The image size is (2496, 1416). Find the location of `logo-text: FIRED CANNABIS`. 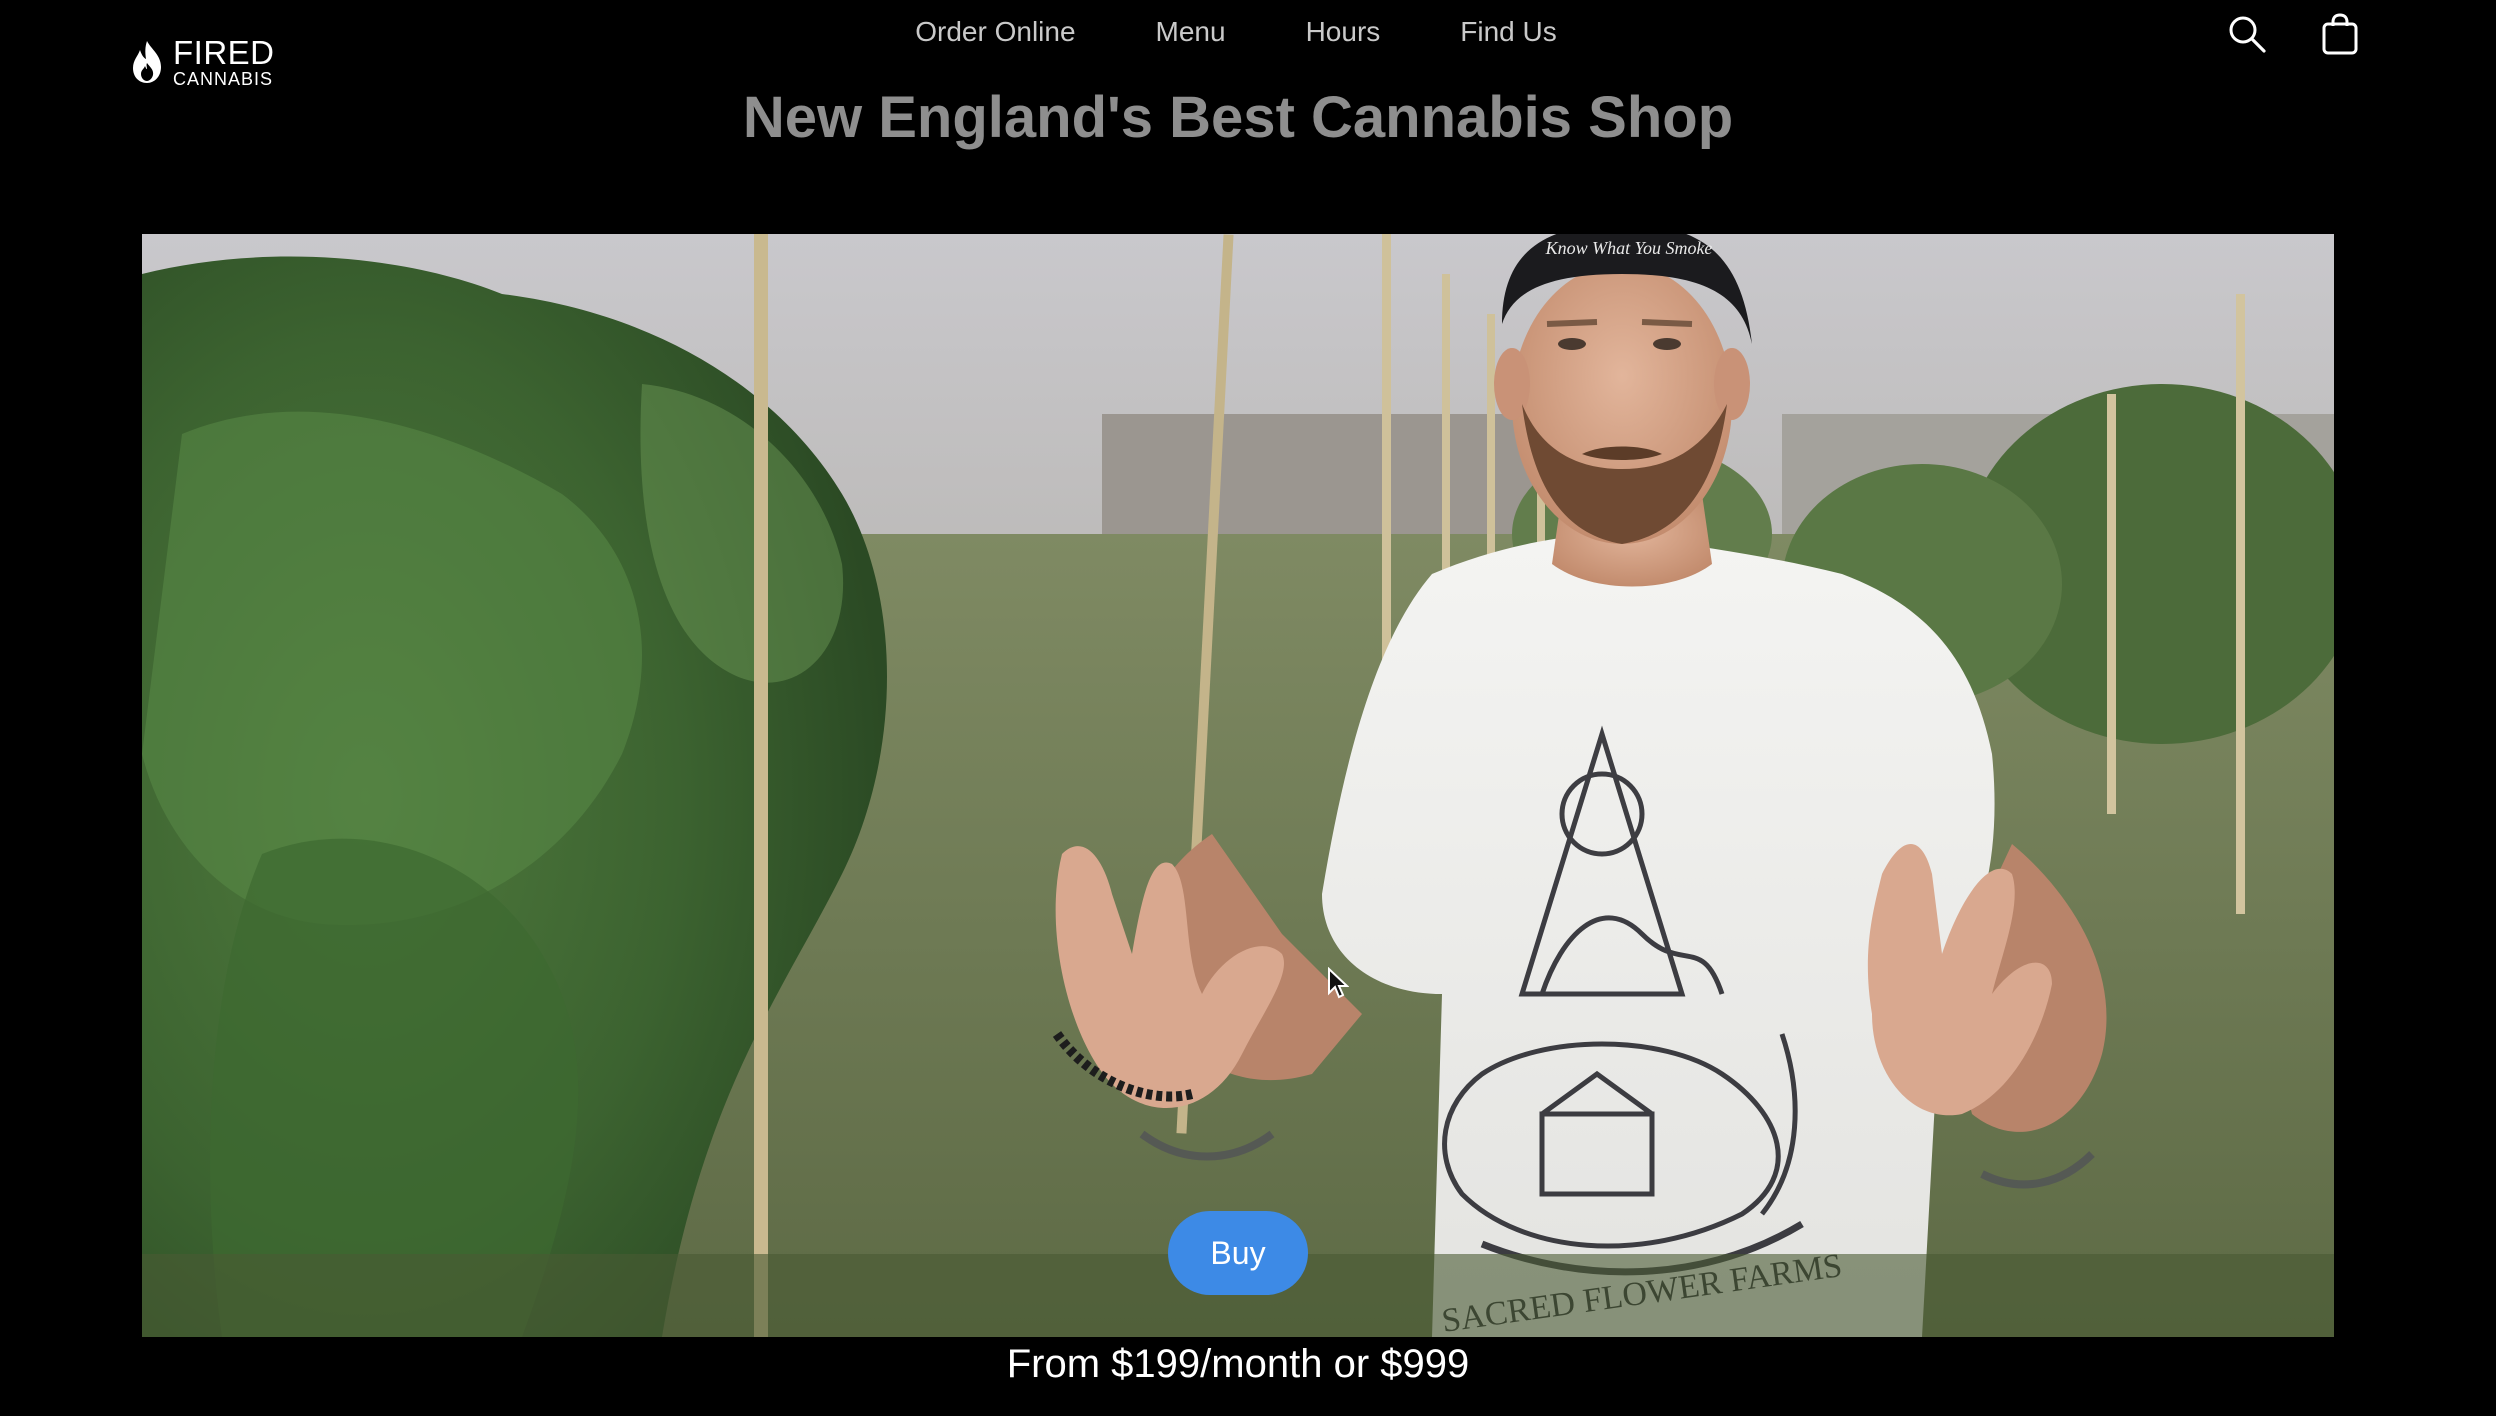

logo-text: FIRED CANNABIS is located at coordinates (224, 62).